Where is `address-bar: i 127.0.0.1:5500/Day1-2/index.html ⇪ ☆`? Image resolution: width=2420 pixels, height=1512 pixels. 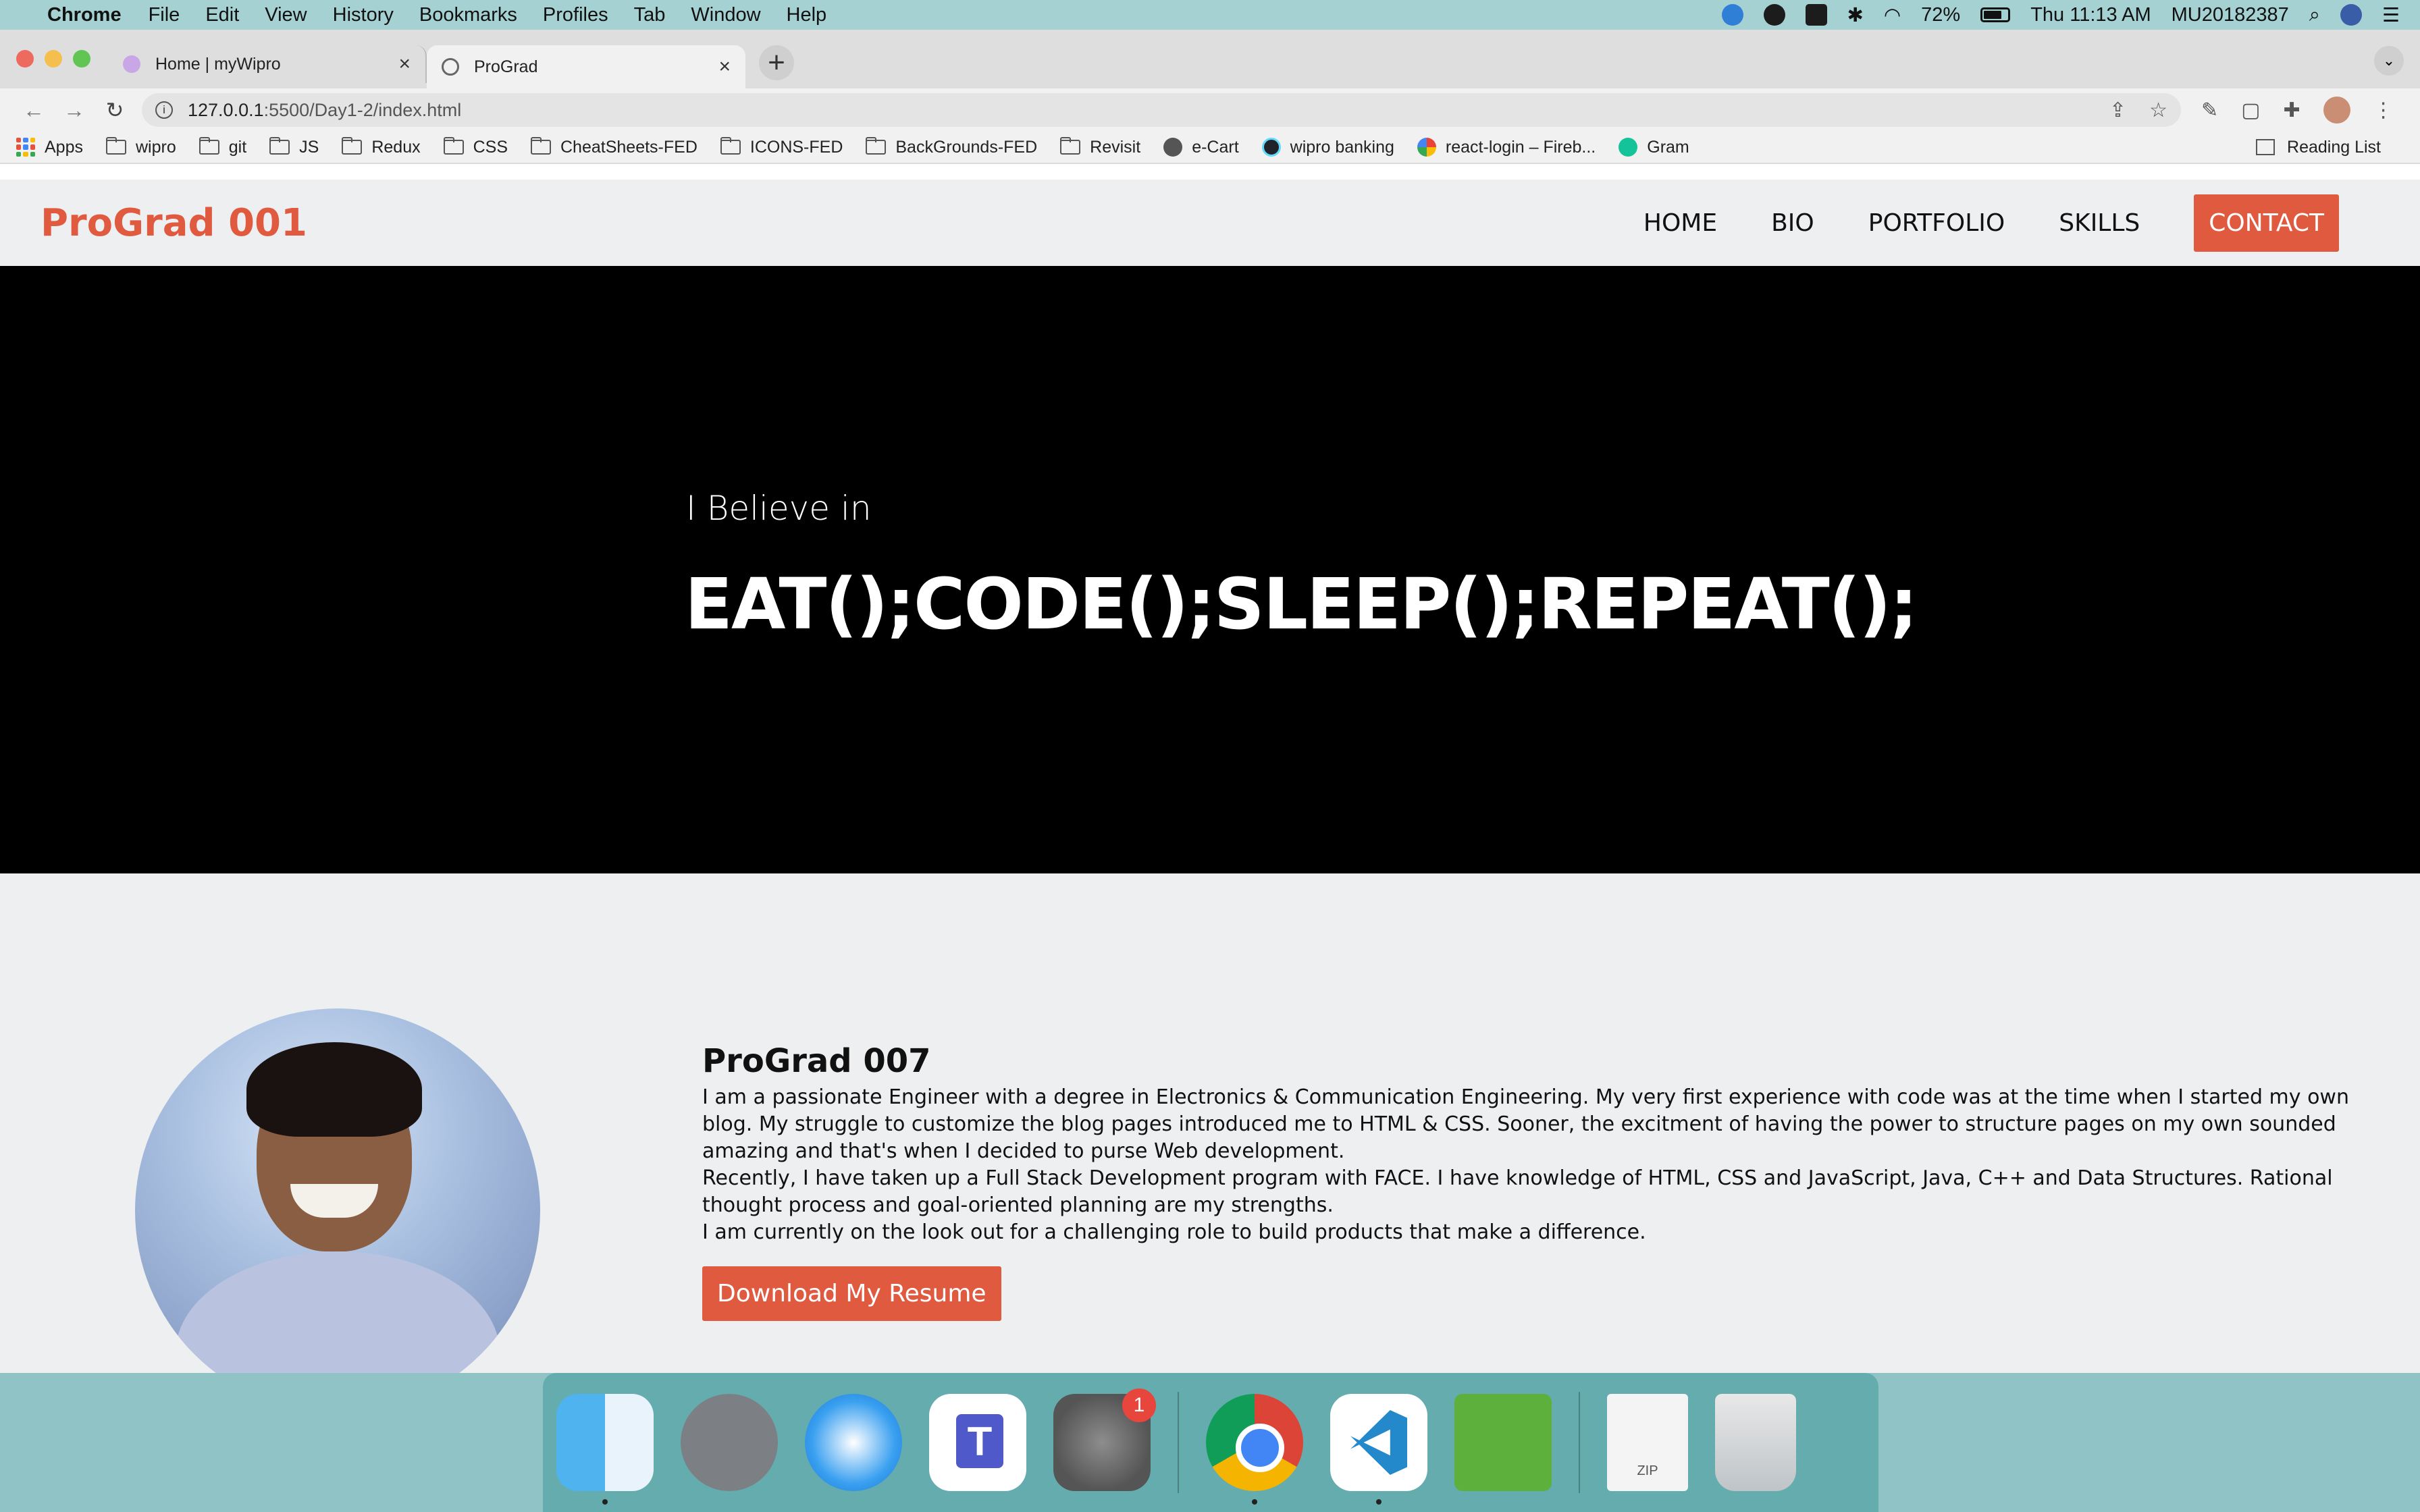
address-bar: i 127.0.0.1:5500/Day1-2/index.html ⇪ ☆ is located at coordinates (1161, 110).